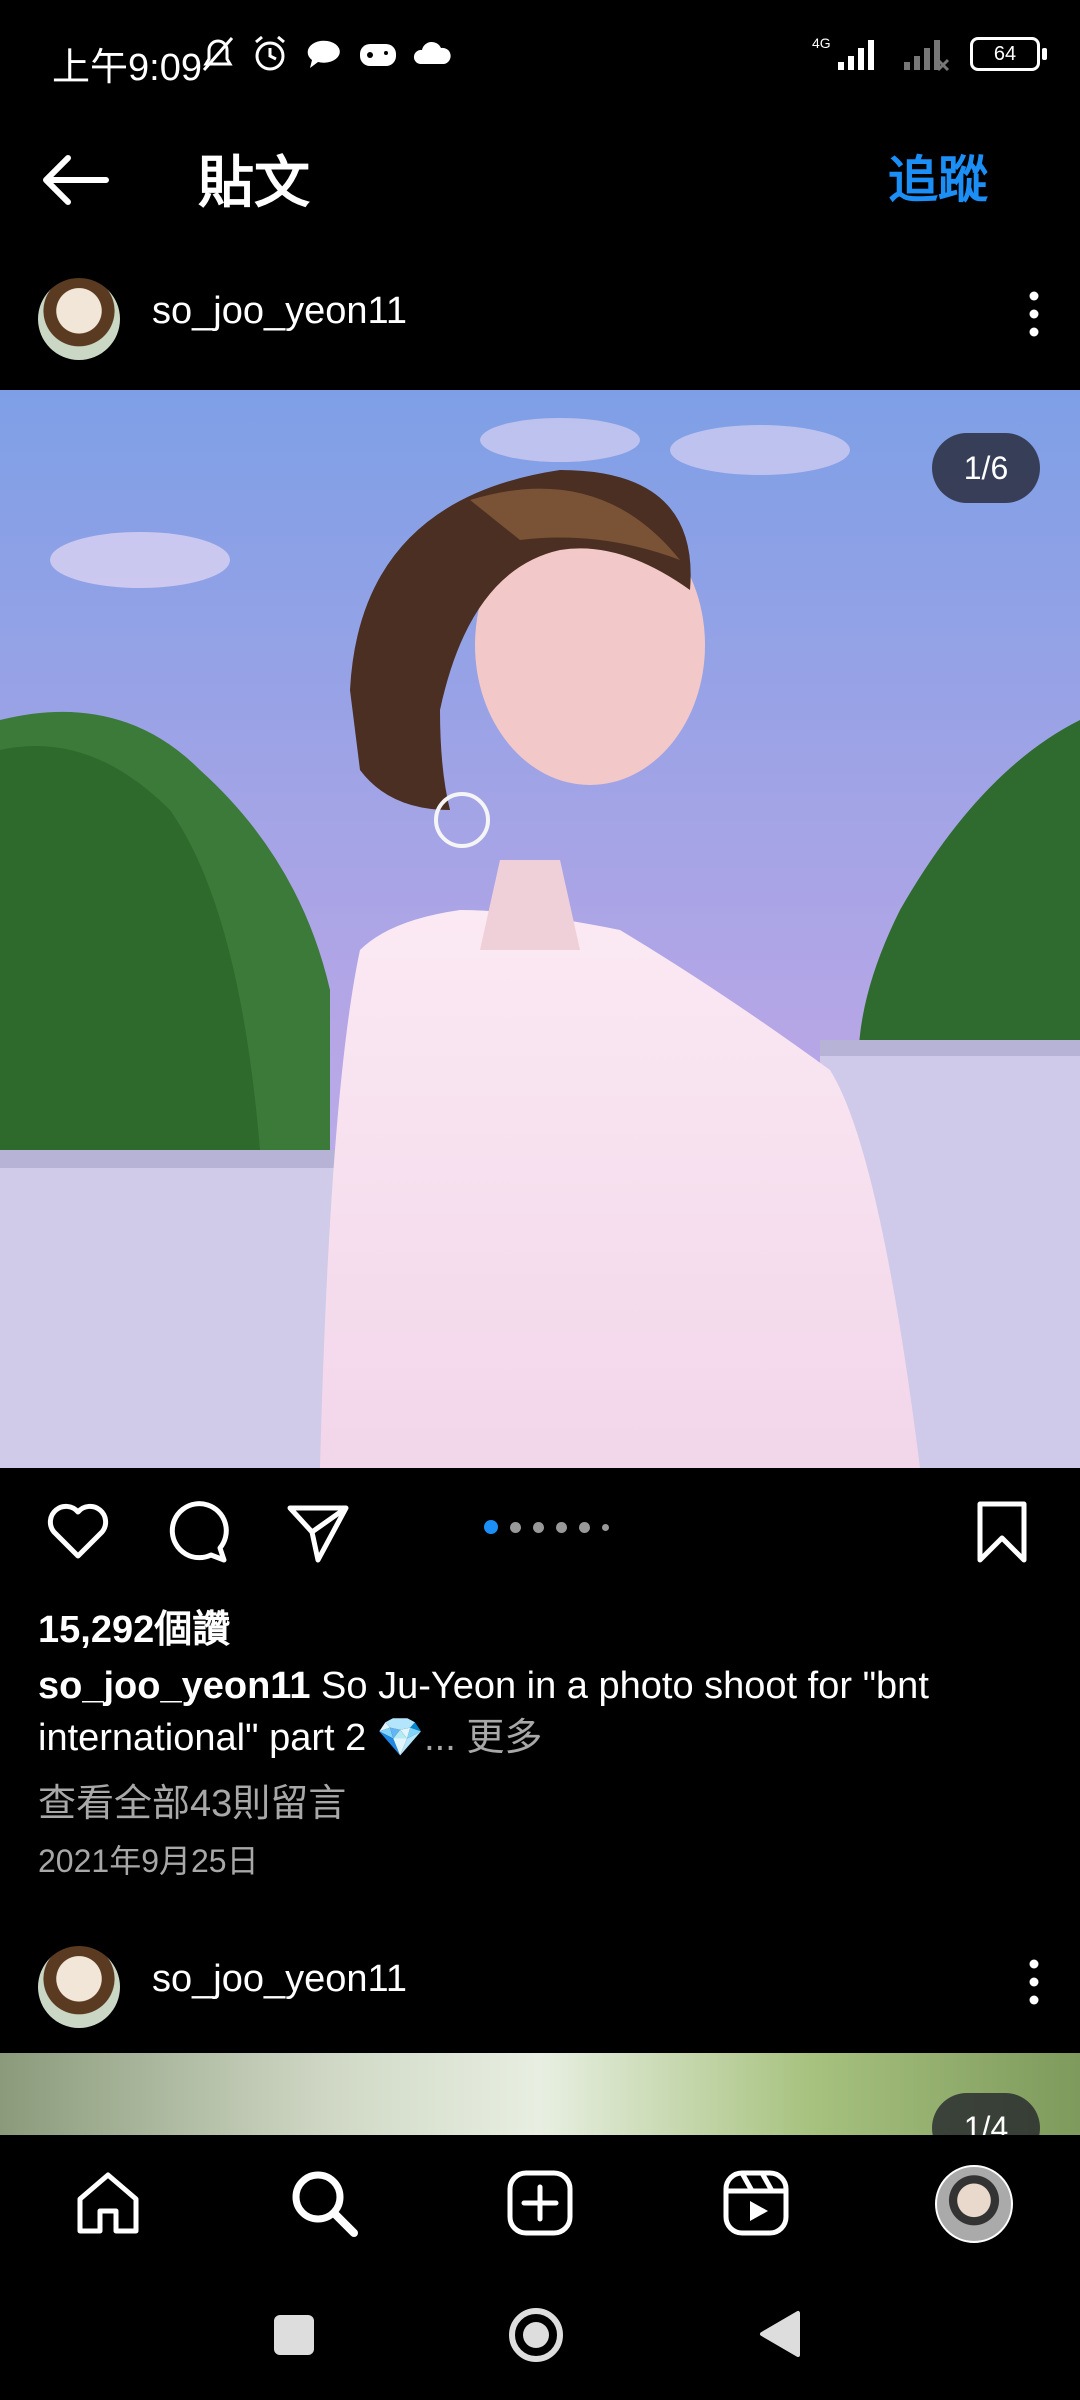 Image resolution: width=1080 pixels, height=2400 pixels. What do you see at coordinates (540, 180) in the screenshot?
I see `top-bar: 貼文 追蹤` at bounding box center [540, 180].